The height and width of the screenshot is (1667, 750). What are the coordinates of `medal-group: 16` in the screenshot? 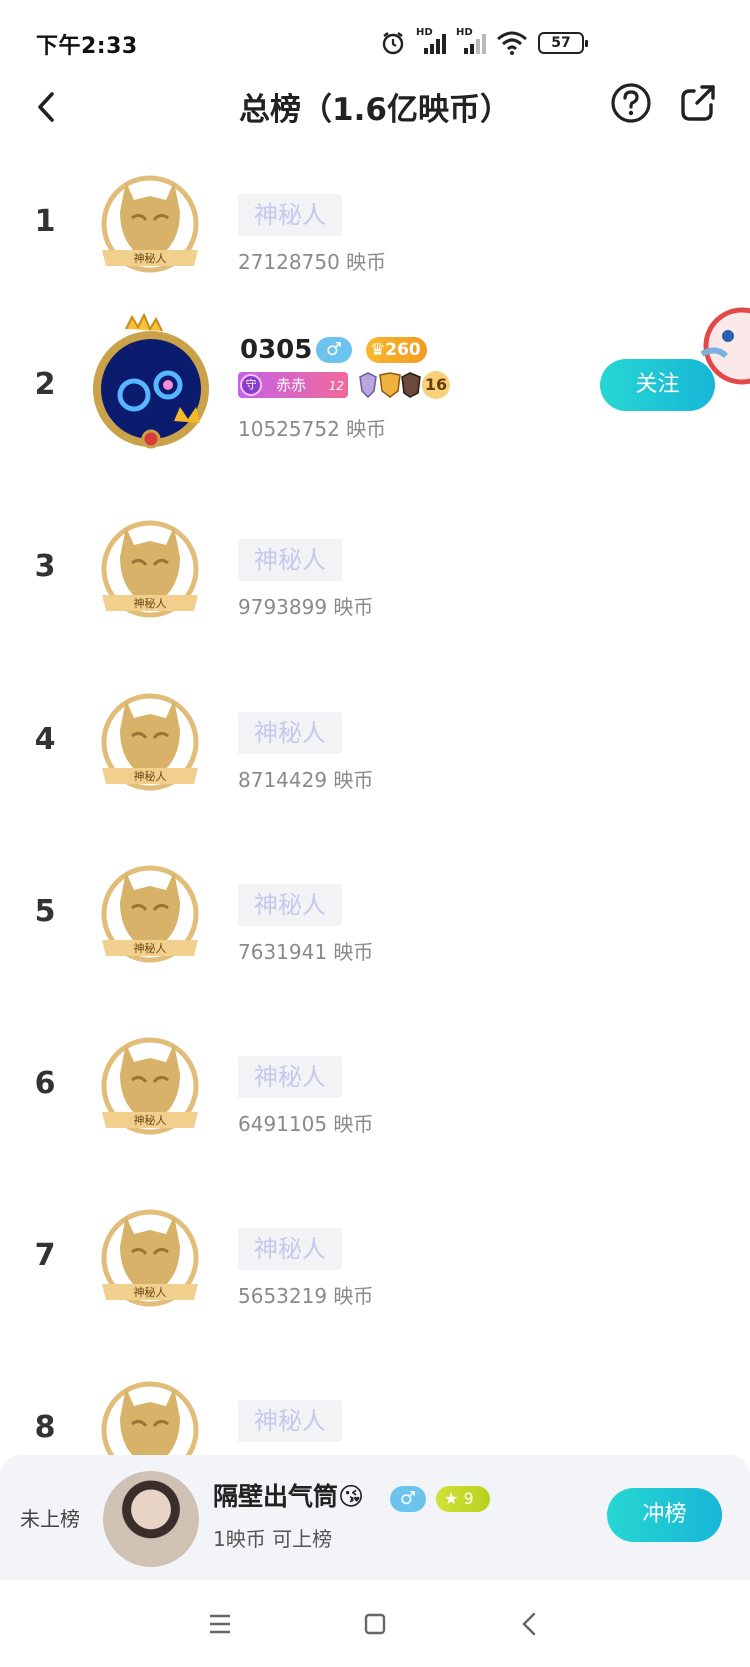 It's located at (404, 385).